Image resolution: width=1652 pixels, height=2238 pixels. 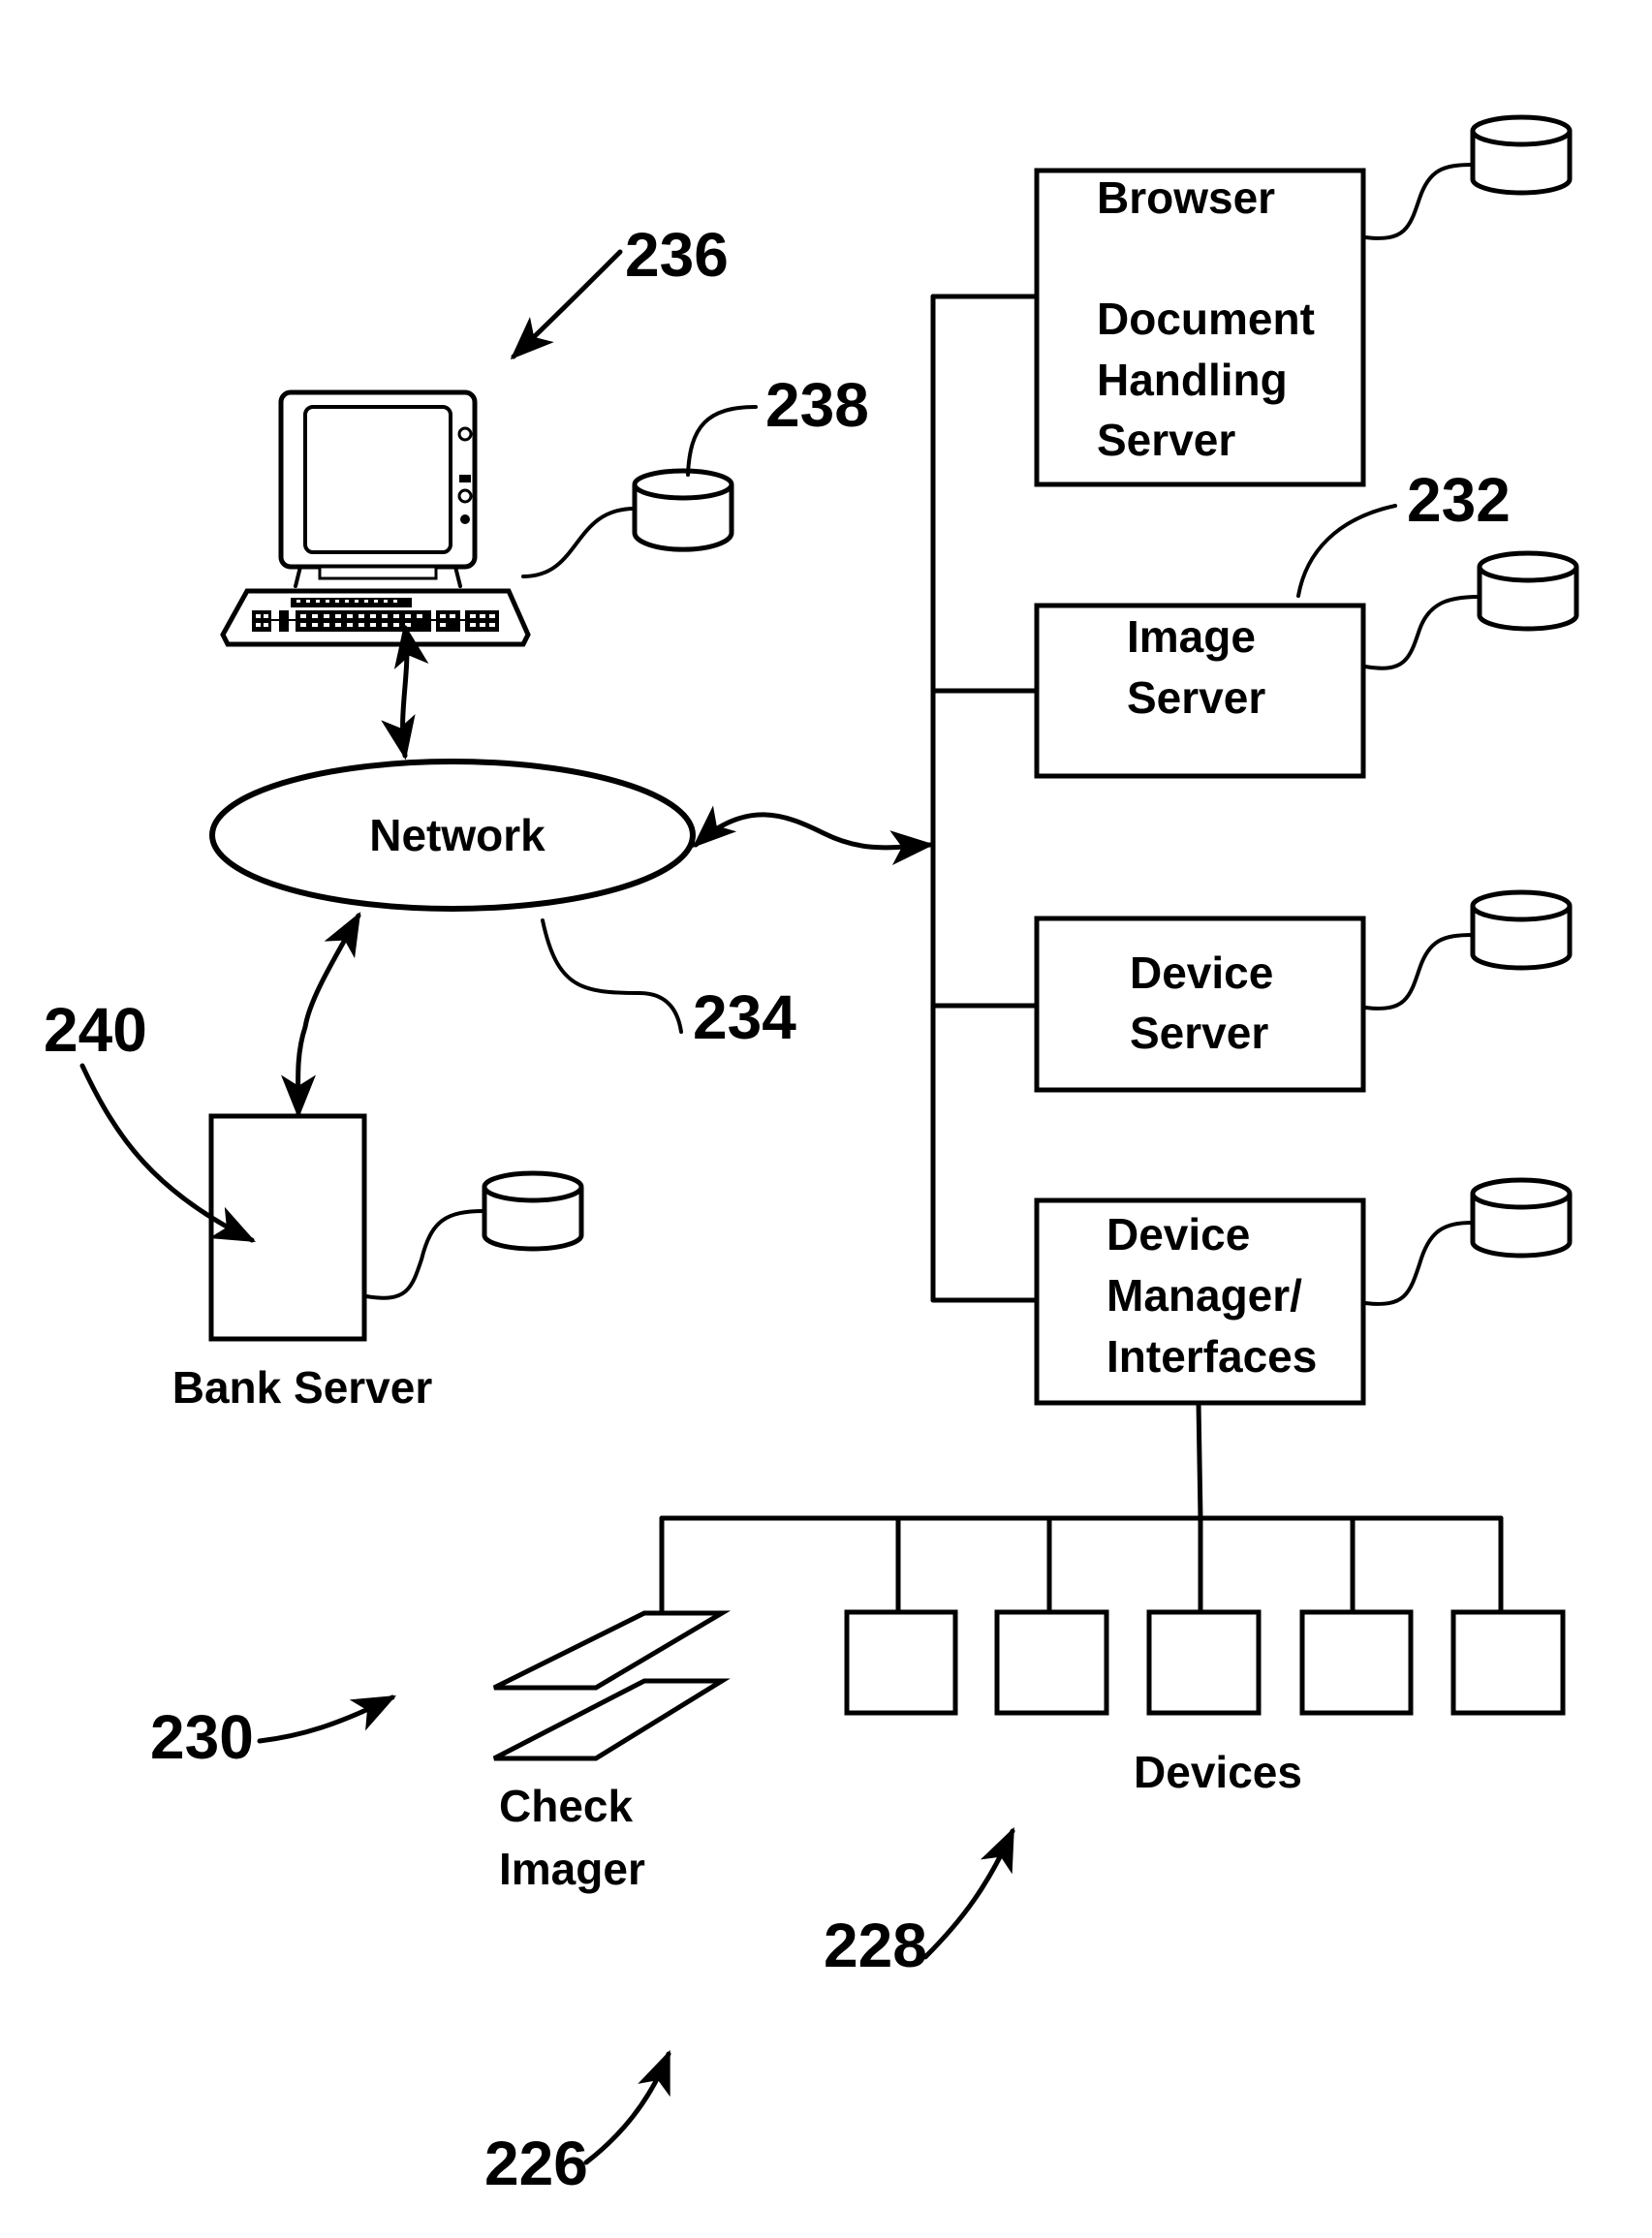 I want to click on ref-label-230: 230, so click(x=202, y=1737).